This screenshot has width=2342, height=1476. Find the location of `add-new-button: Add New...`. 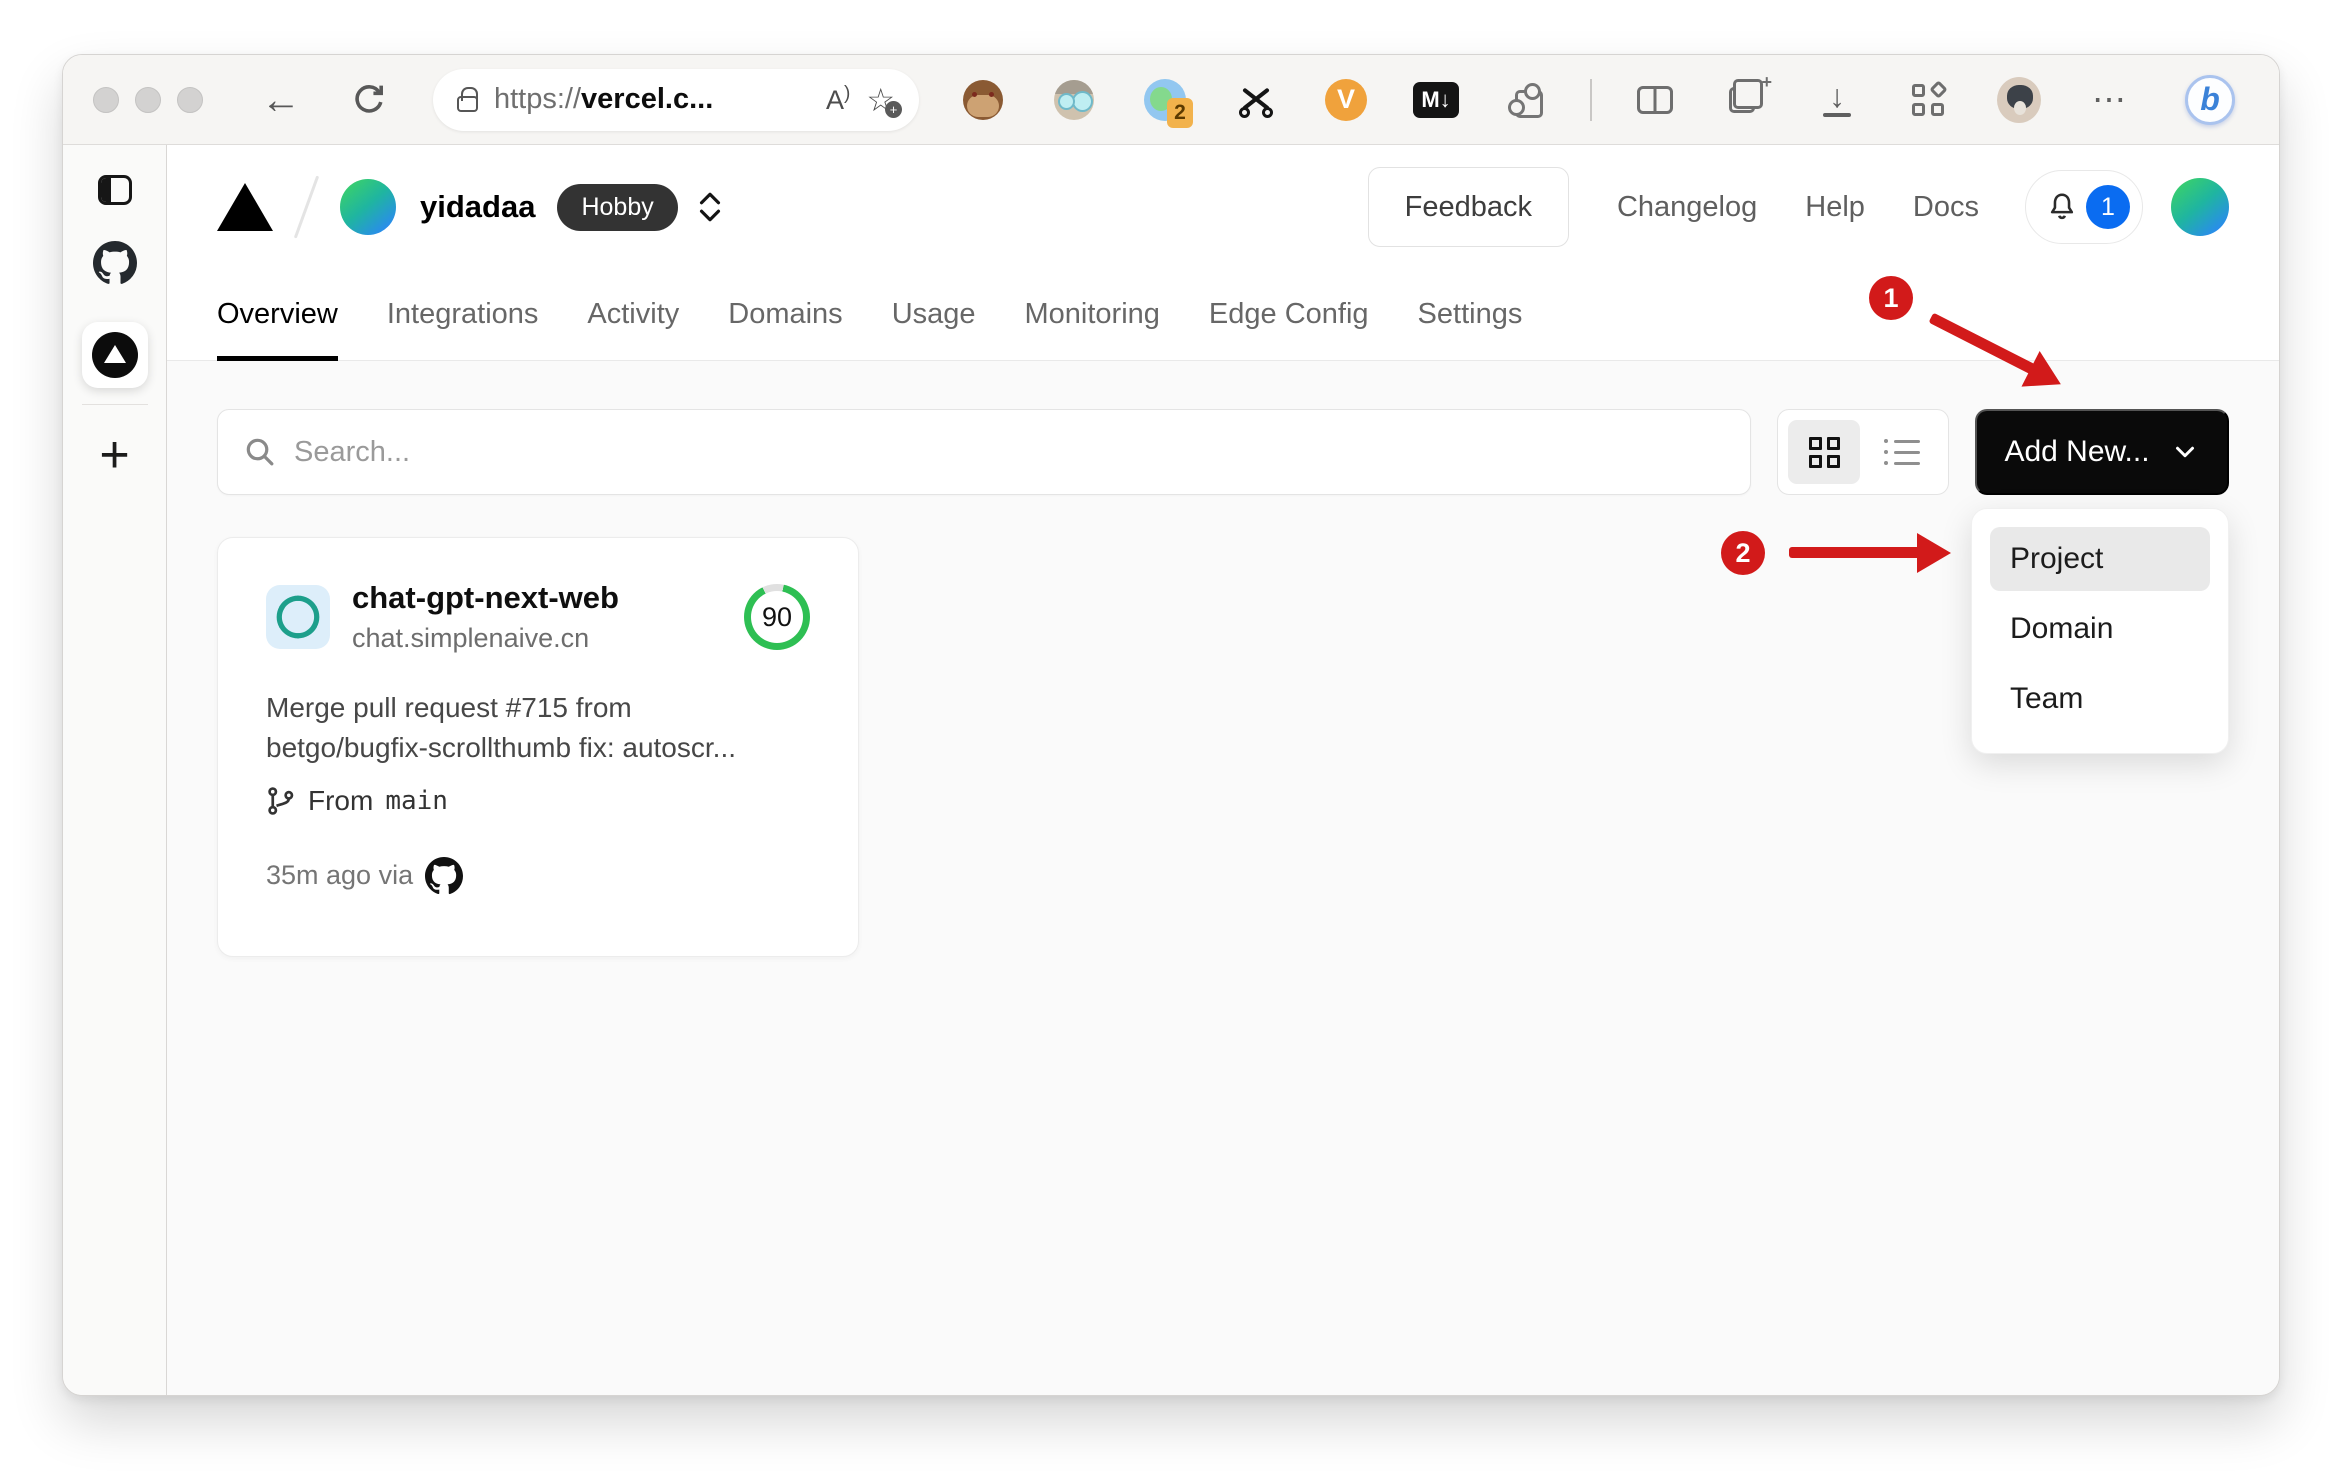

add-new-button: Add New... is located at coordinates (2102, 452).